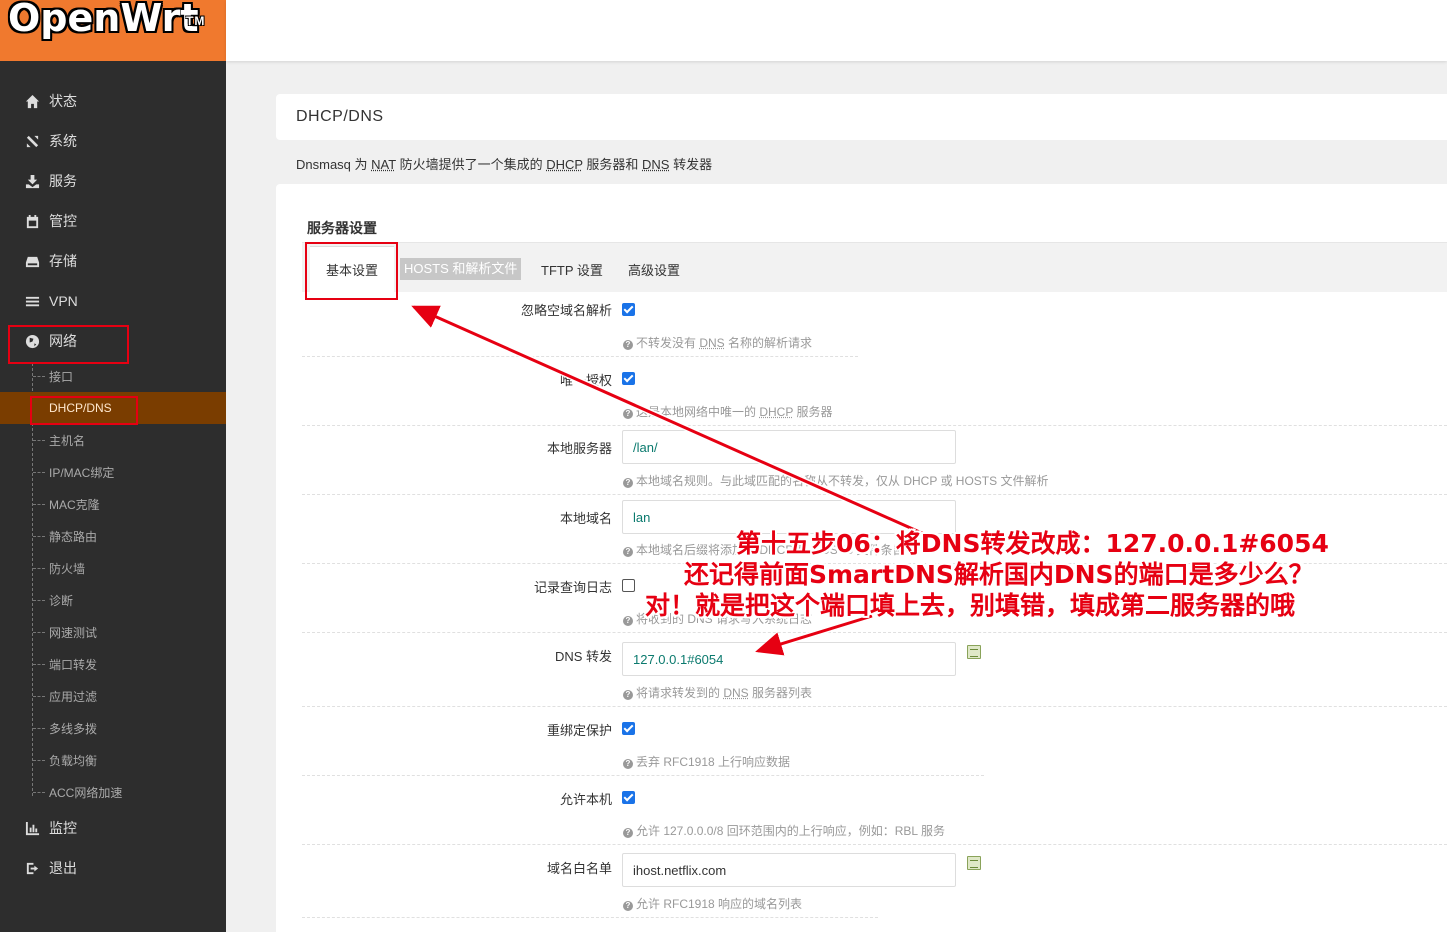  I want to click on domain-whitelist-help: ? 允许 RFC1918 响应的域名列表, so click(712, 903).